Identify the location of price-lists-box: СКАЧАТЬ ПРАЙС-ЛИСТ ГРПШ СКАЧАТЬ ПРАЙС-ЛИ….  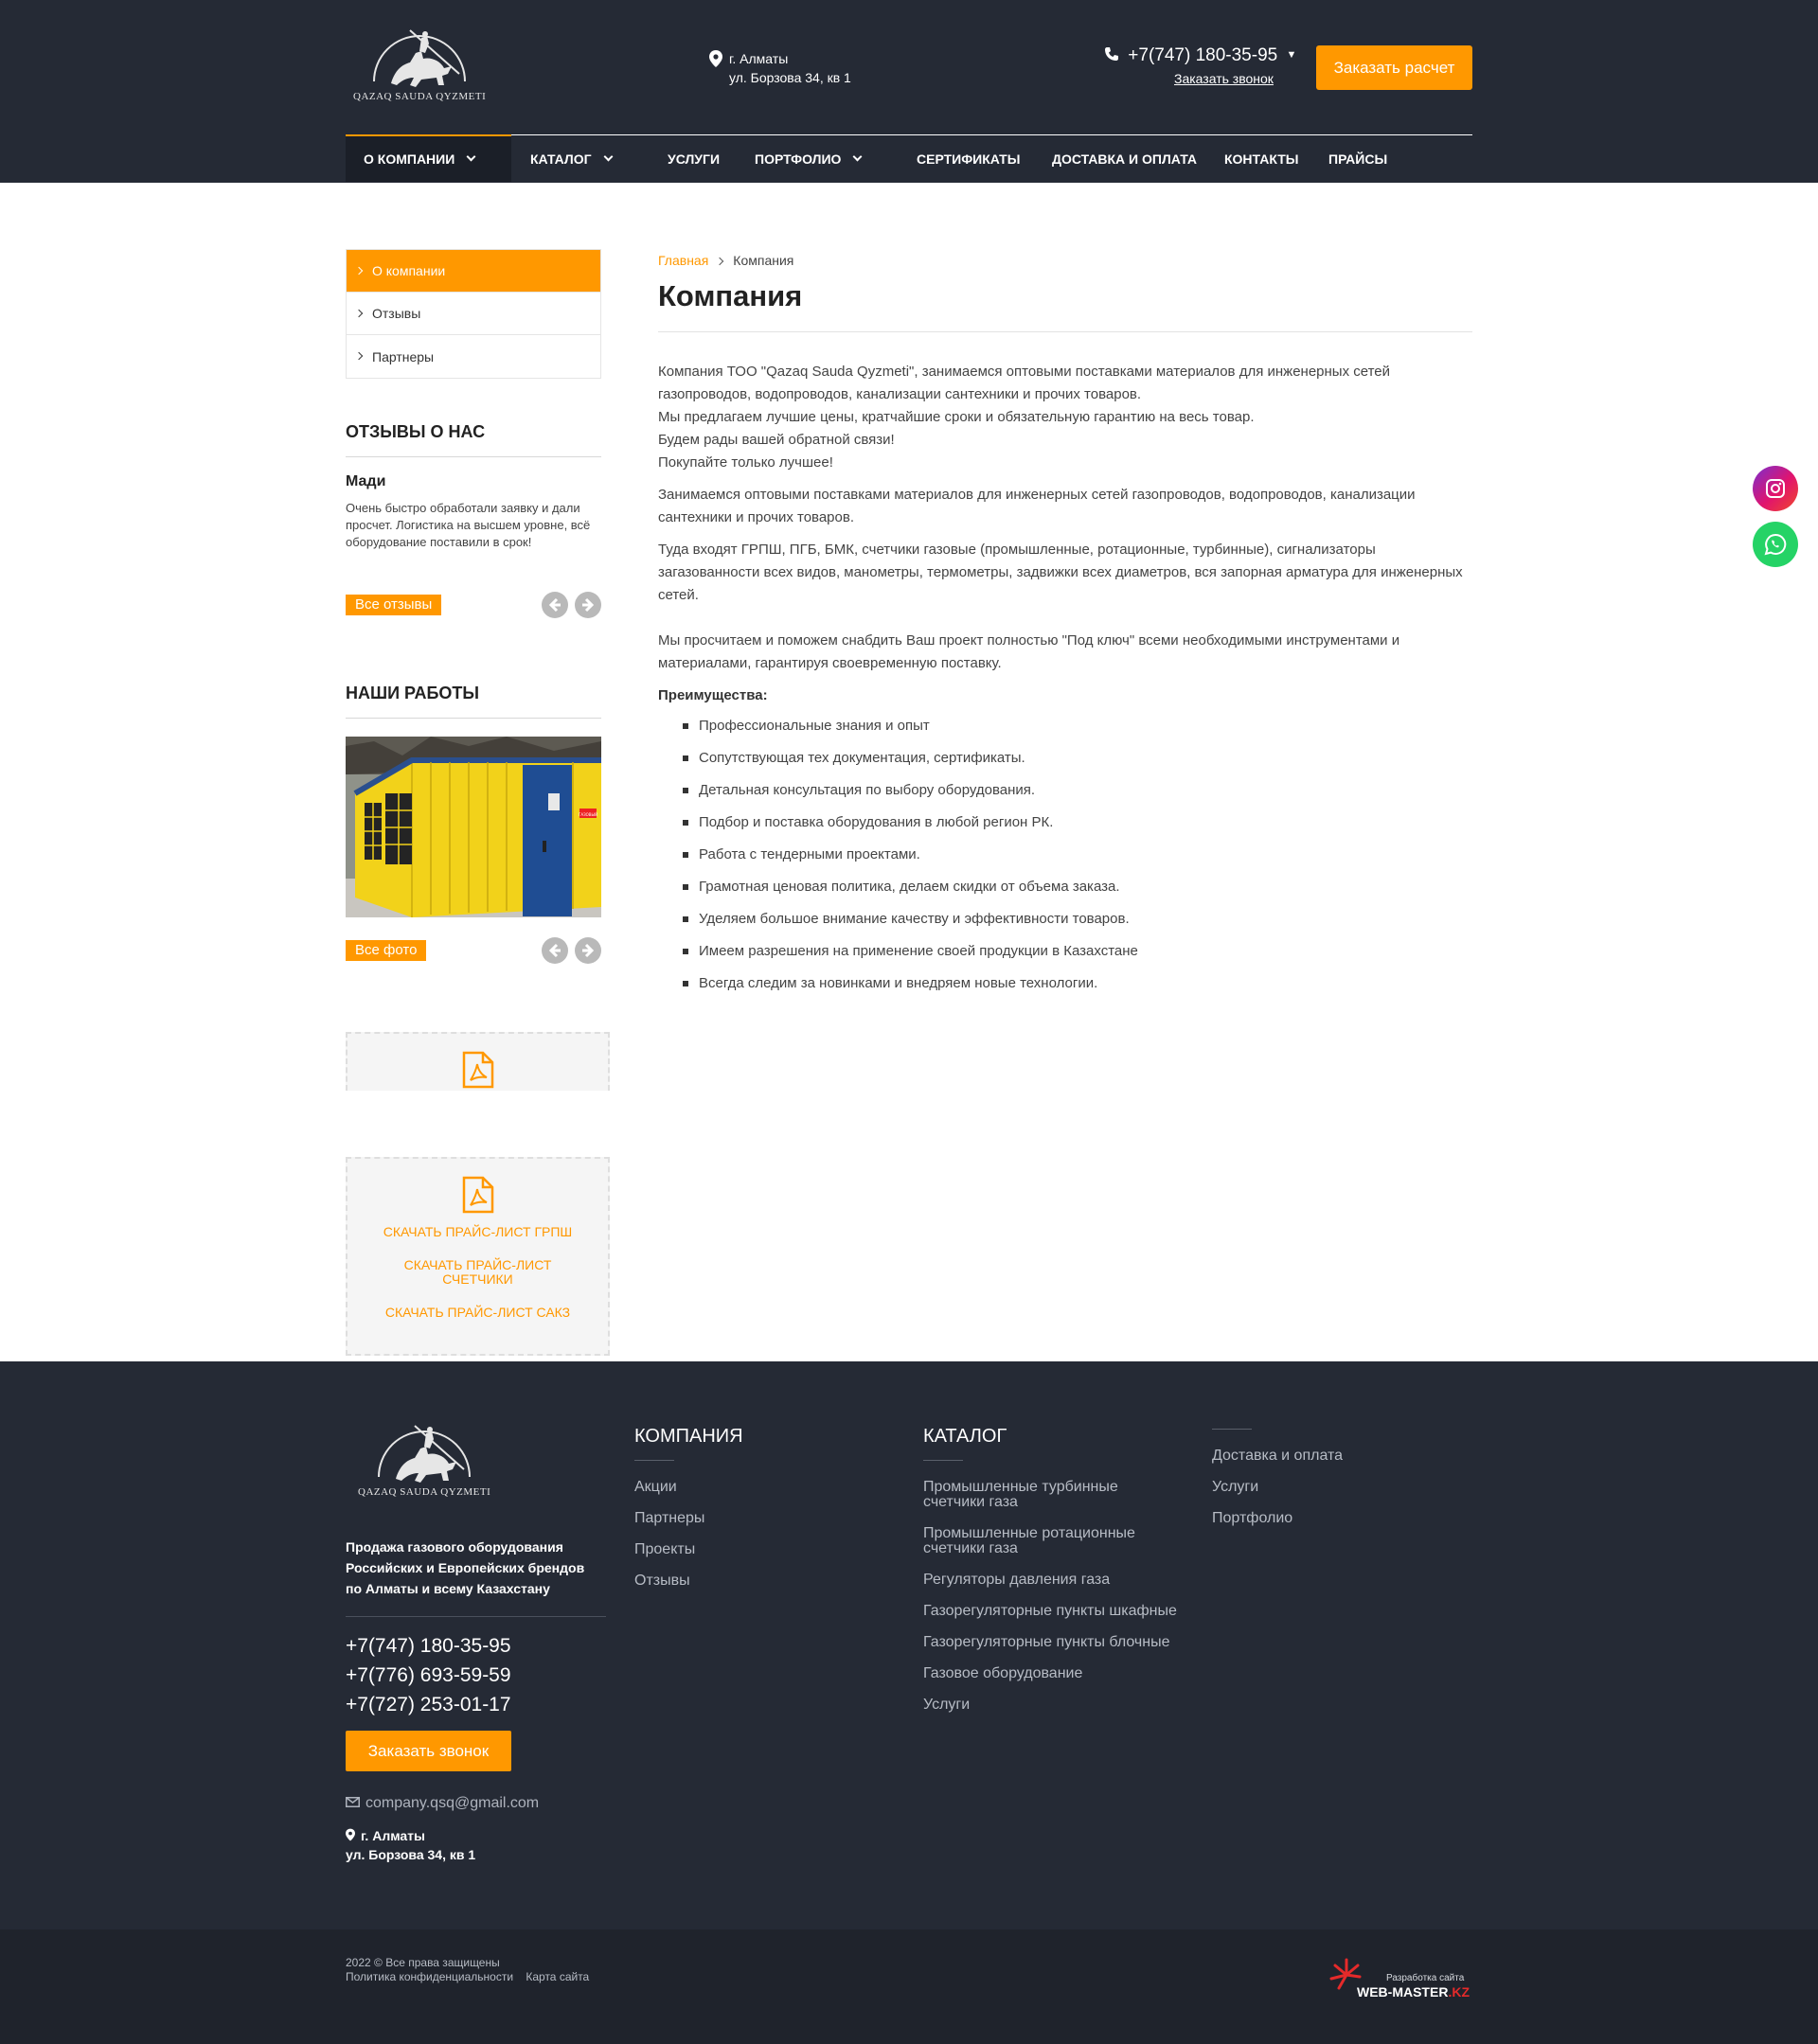
(478, 1256).